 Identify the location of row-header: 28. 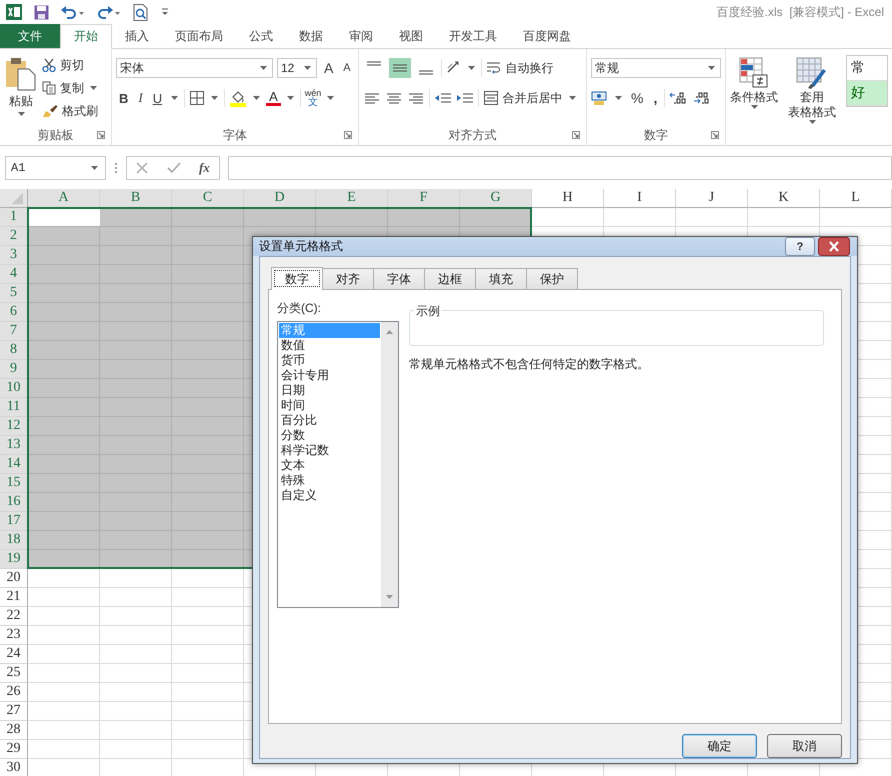
(14, 730).